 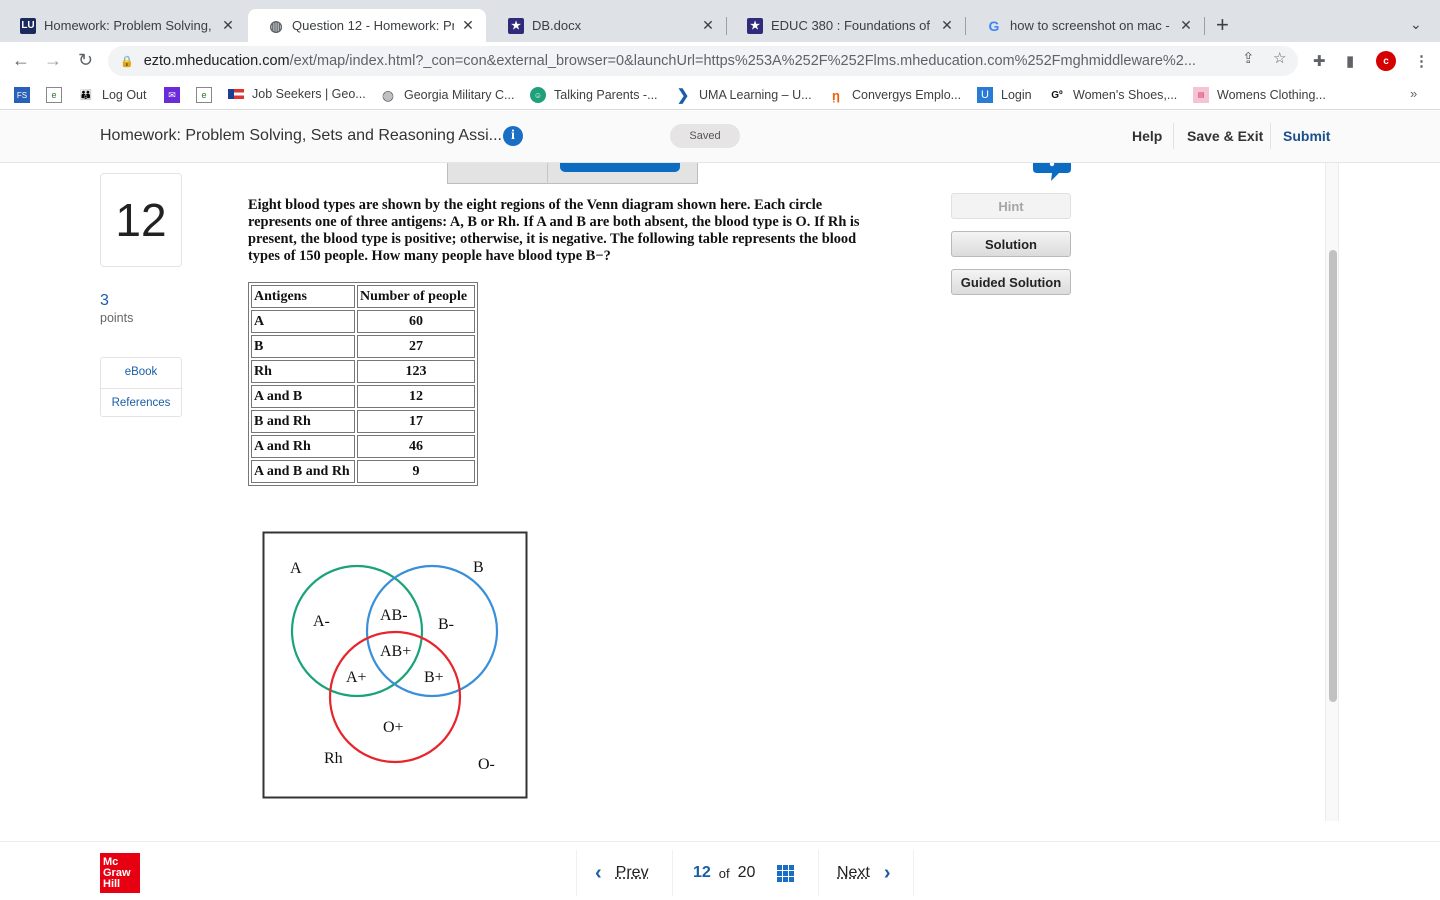 I want to click on side-panel-icon: ▮, so click(x=1350, y=61).